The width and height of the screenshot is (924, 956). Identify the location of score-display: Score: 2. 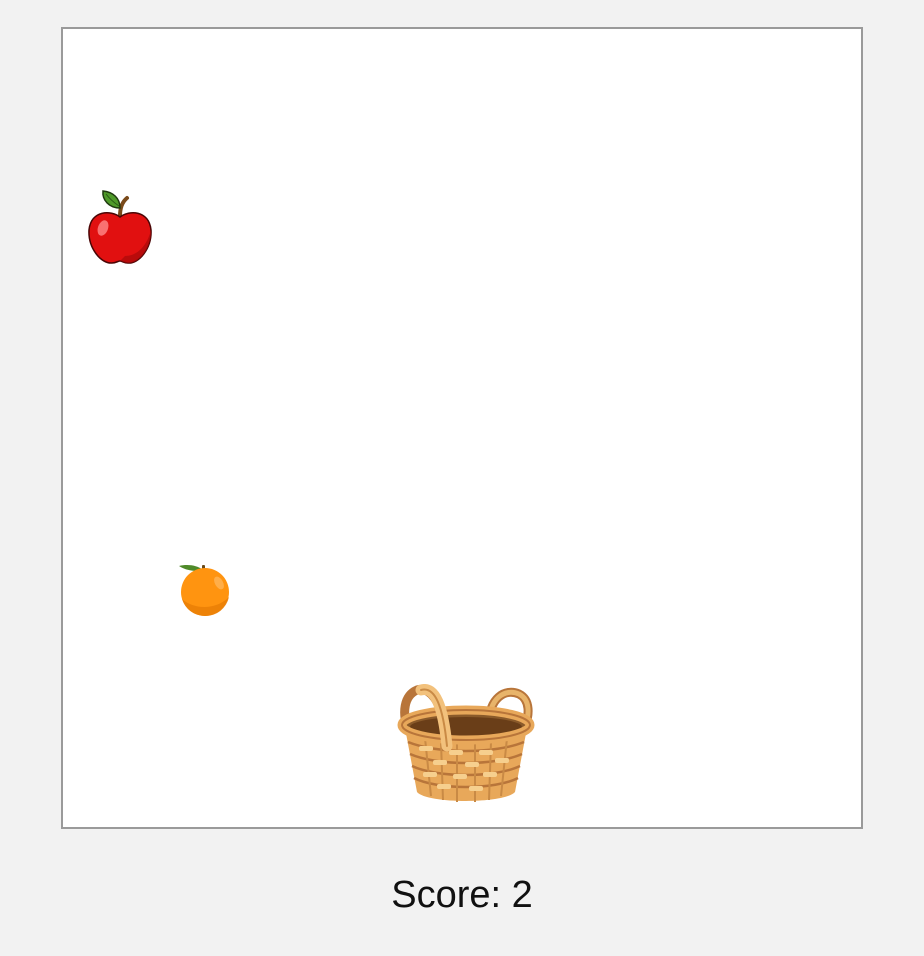
(462, 895).